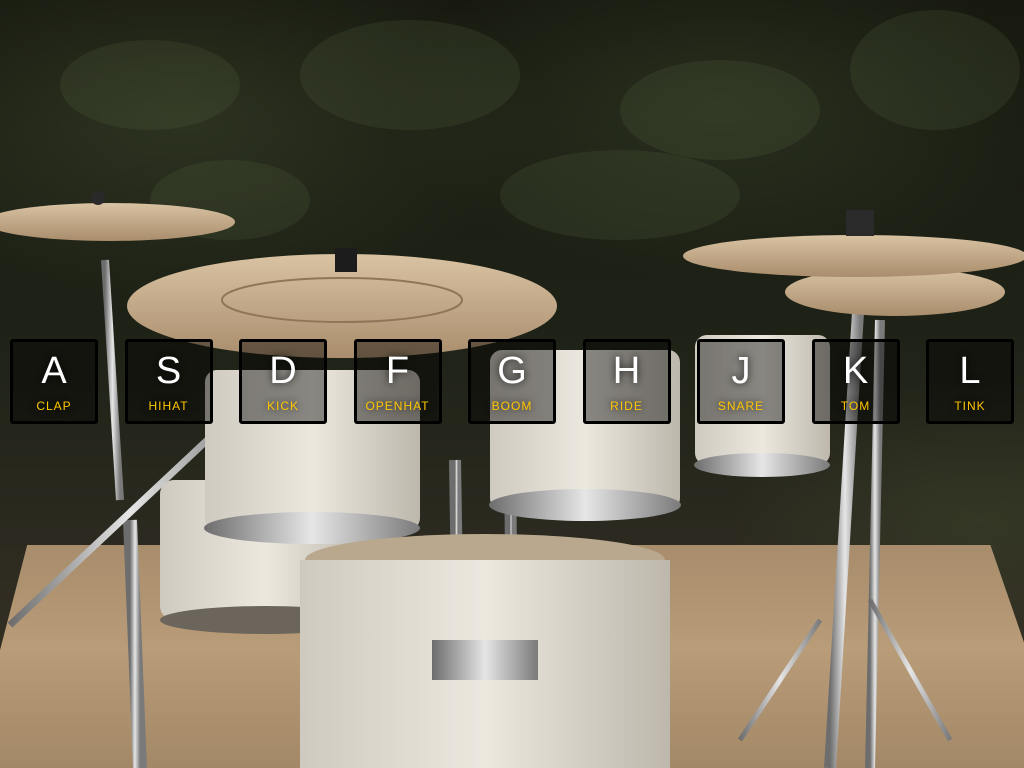 The height and width of the screenshot is (768, 1024). Describe the element at coordinates (741, 370) in the screenshot. I see `key-letter: J` at that location.